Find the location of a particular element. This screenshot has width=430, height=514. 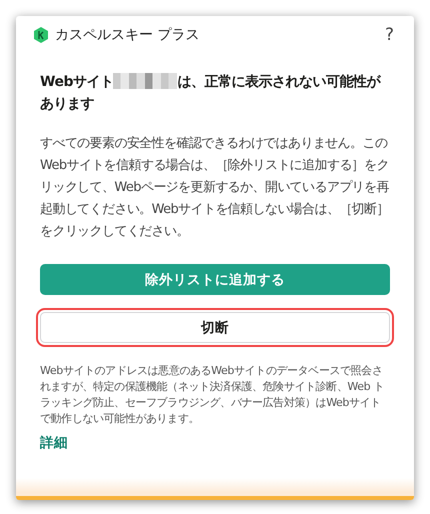

note-text: Webサイトのアドレスは悪意のあるWebサイトのデータベースで照会されますが、特定の保護機能（ネット決済保護、危険サイト診断、Web トラッキング防止、セーフブラウジング、バナー広告対策）はWebサイトで動作しない可能性があります。 is located at coordinates (212, 395).